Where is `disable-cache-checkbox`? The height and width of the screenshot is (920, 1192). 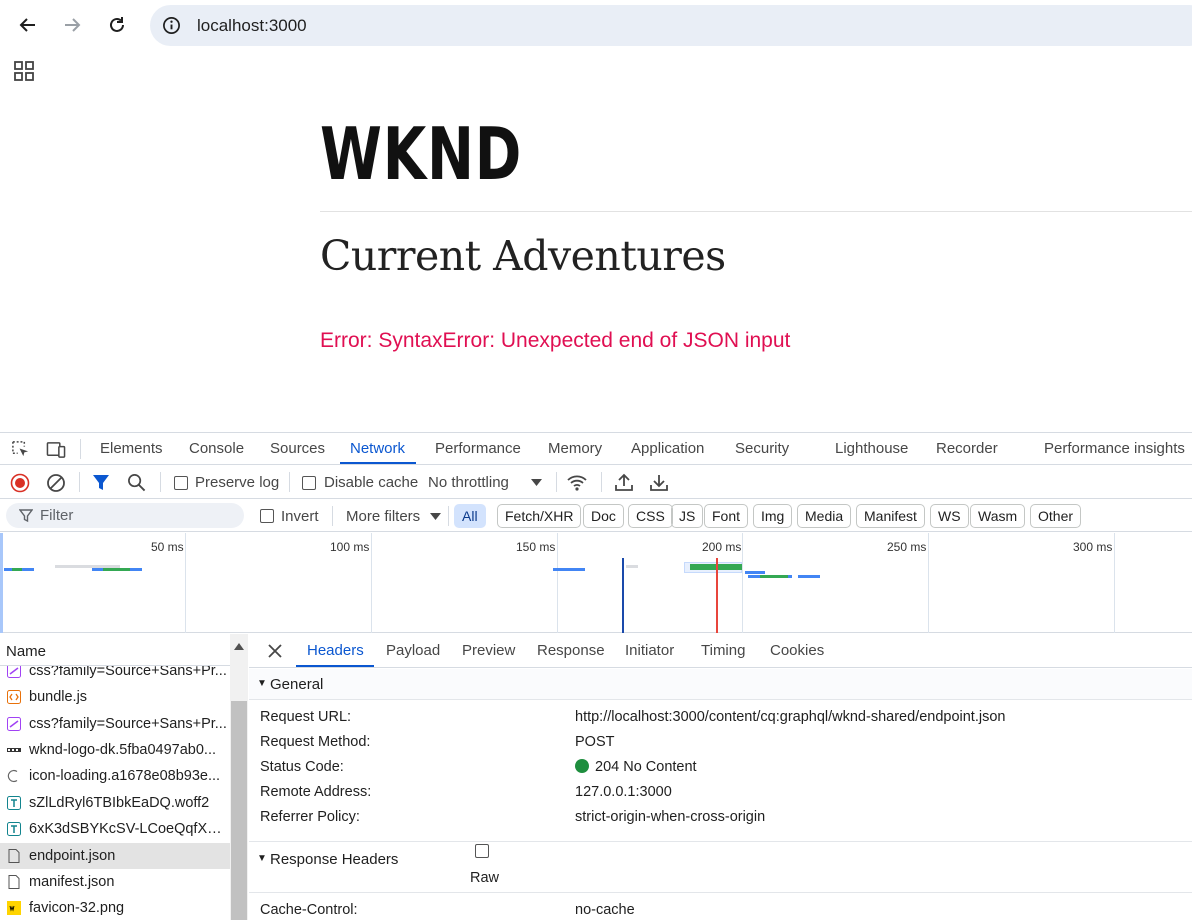 disable-cache-checkbox is located at coordinates (309, 483).